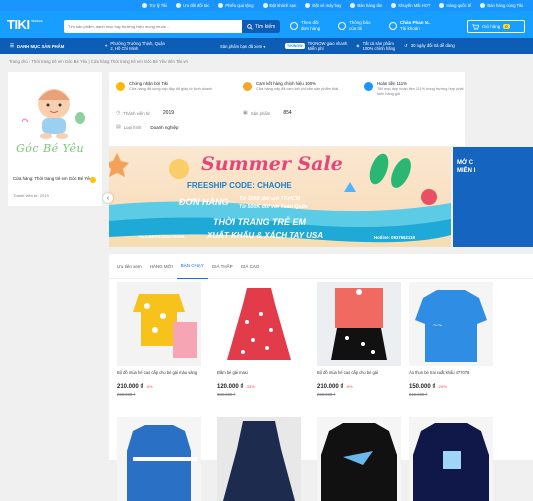  I want to click on track-orders: Theo dõi đơn hàng, so click(305, 25).